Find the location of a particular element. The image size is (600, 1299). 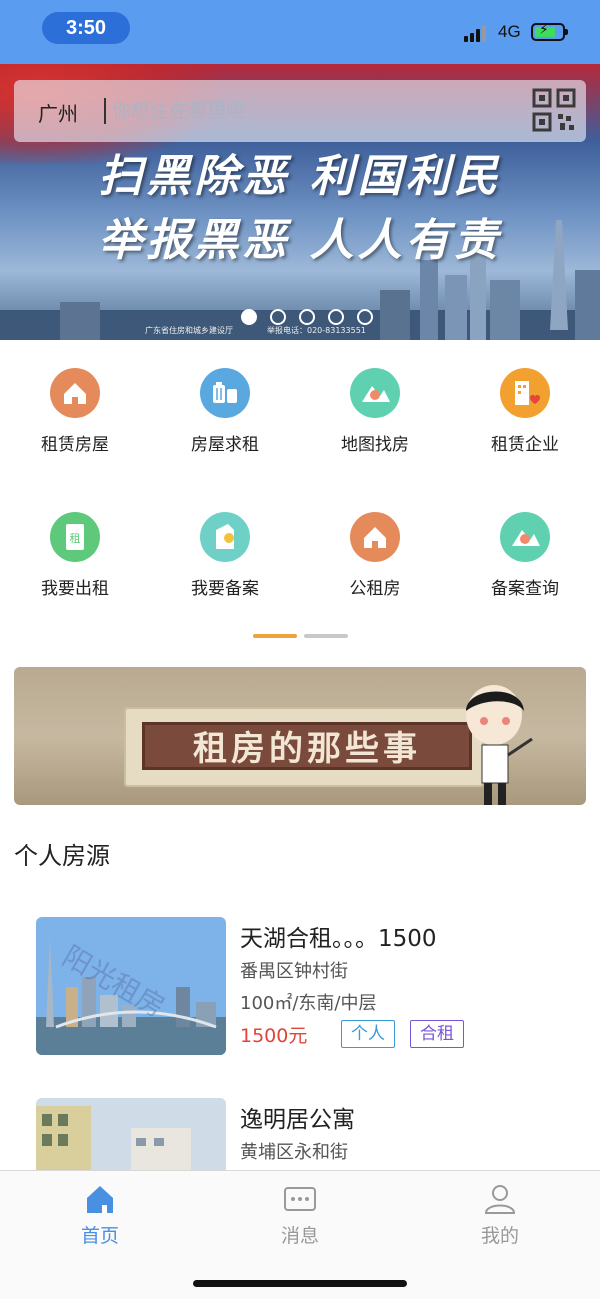

map-icon is located at coordinates (375, 393).